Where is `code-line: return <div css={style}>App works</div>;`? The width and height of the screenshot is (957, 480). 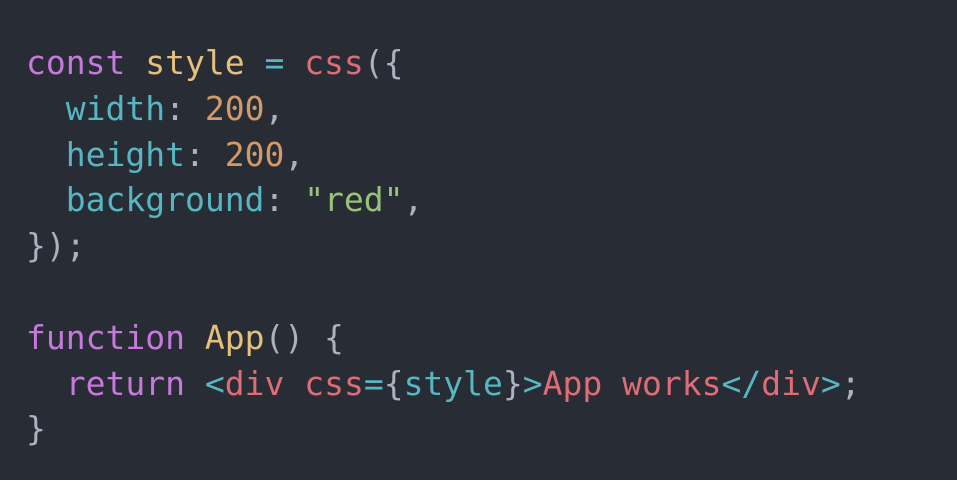
code-line: return <div css={style}>App works</div>; is located at coordinates (491, 384).